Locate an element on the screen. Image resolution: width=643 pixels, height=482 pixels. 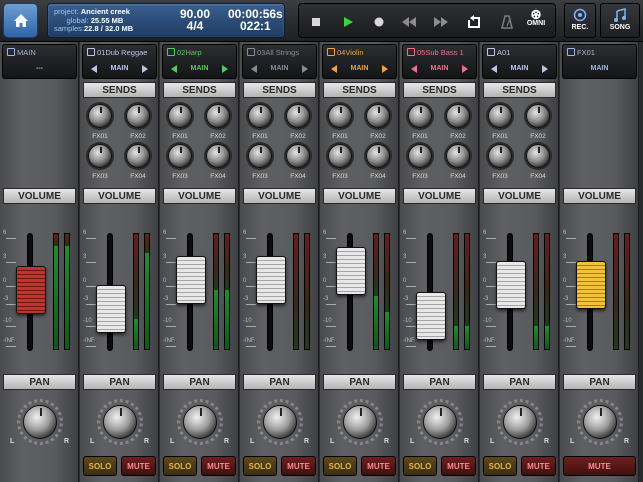
record-button is located at coordinates (379, 22).